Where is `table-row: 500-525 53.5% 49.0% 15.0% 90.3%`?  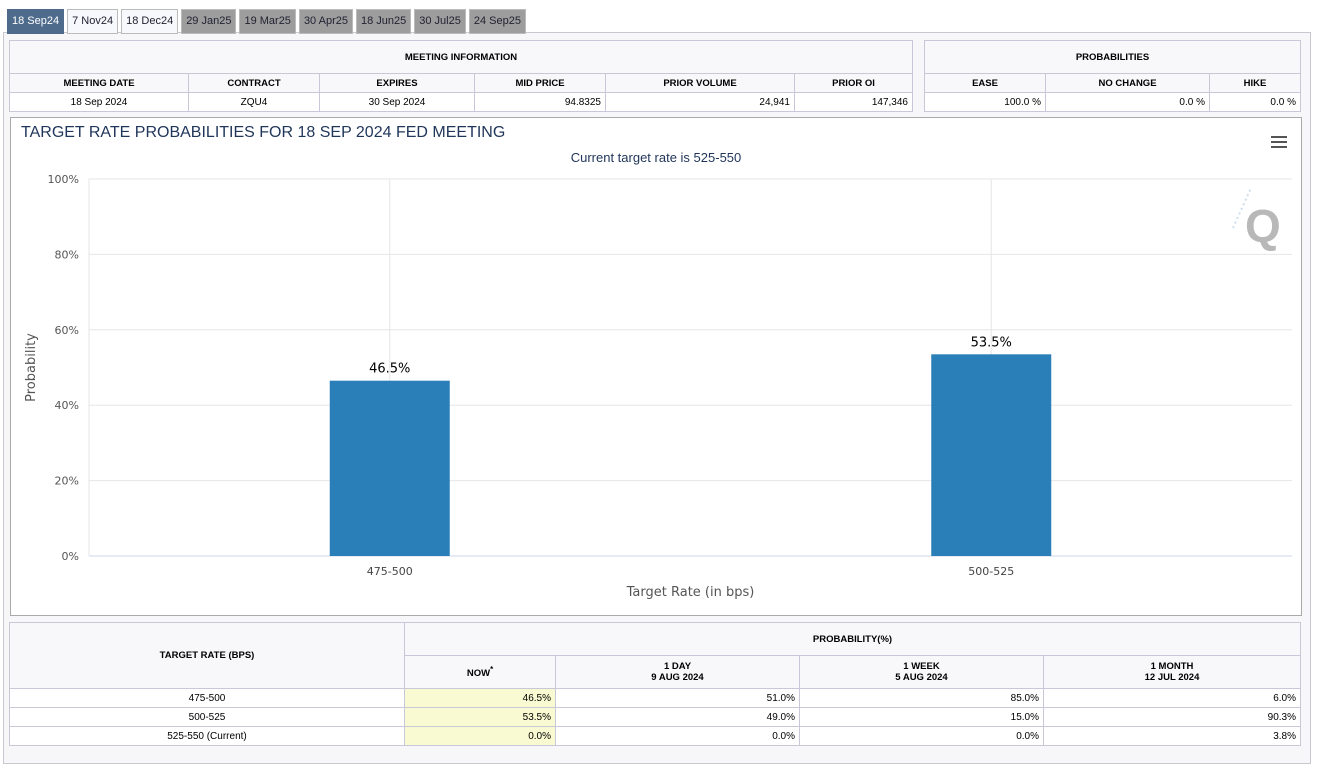 table-row: 500-525 53.5% 49.0% 15.0% 90.3% is located at coordinates (655, 717).